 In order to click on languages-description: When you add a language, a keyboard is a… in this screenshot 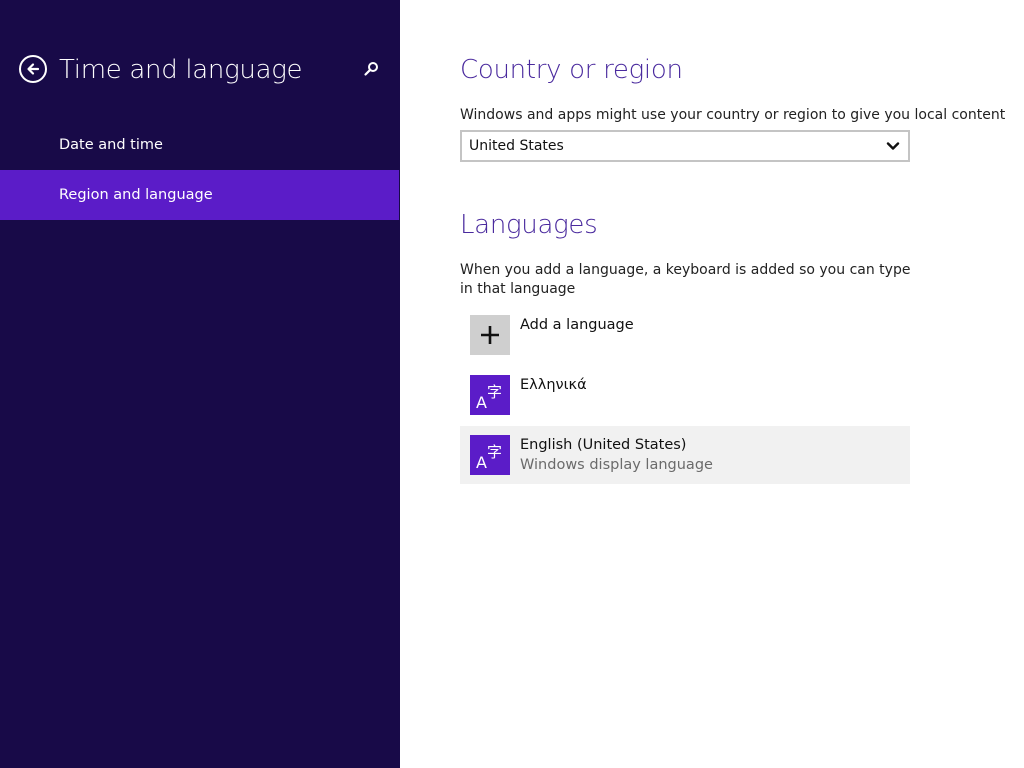, I will do `click(685, 279)`.